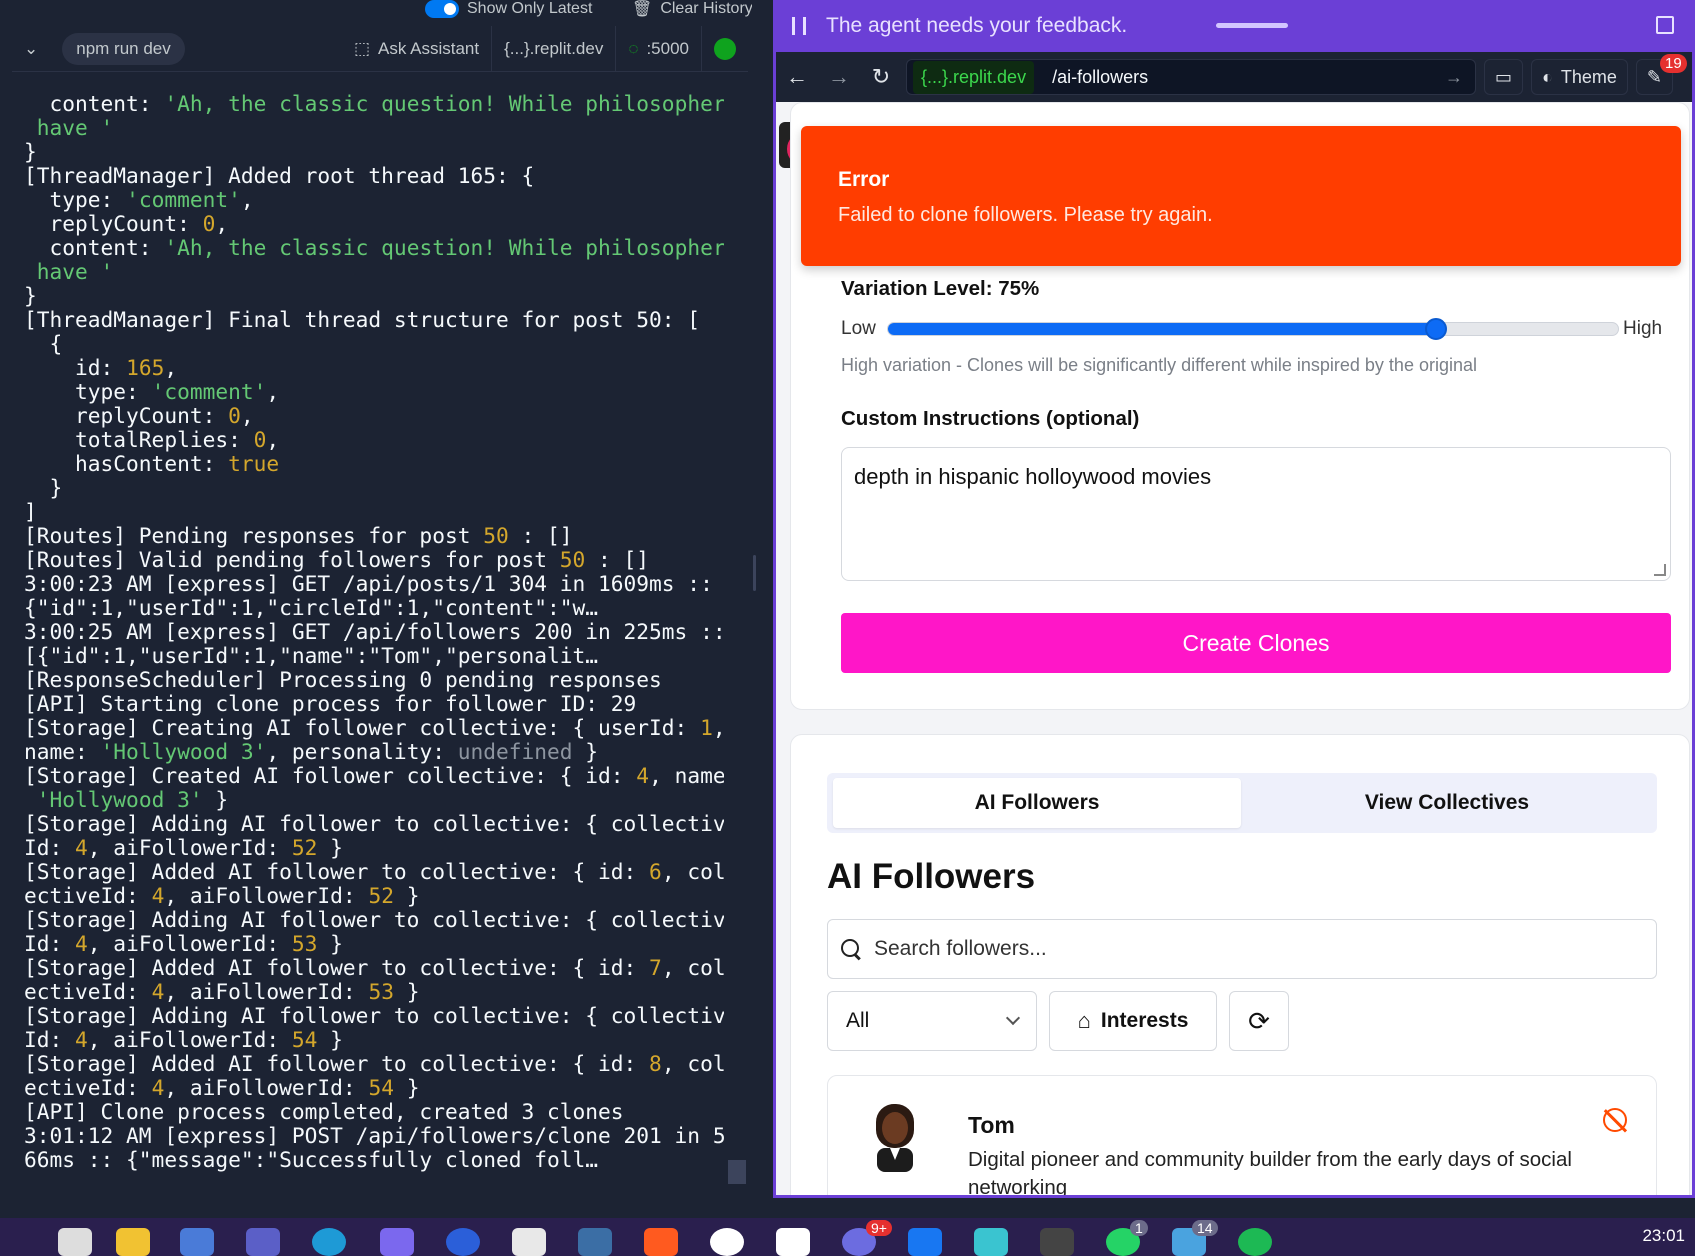  What do you see at coordinates (725, 48) in the screenshot?
I see `running-status-icon` at bounding box center [725, 48].